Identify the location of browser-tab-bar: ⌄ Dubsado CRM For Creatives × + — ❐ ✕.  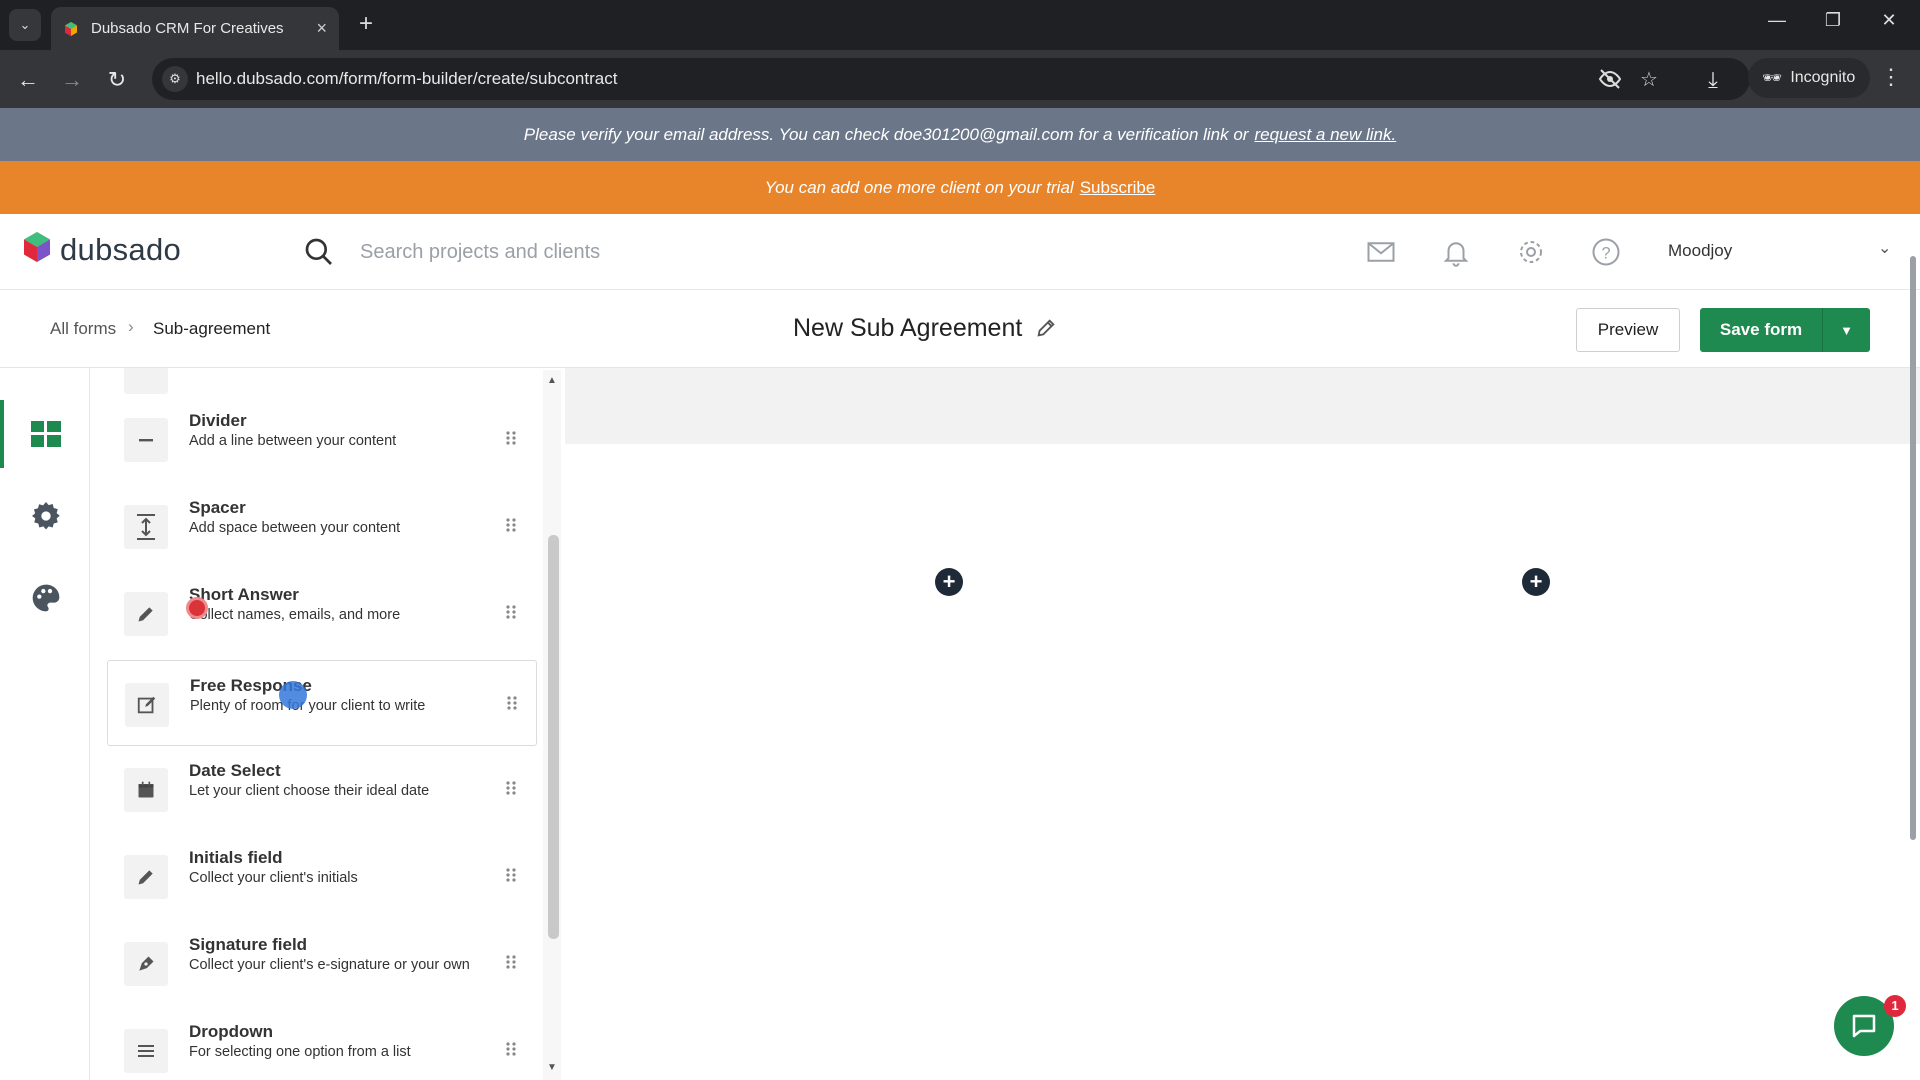
(960, 25).